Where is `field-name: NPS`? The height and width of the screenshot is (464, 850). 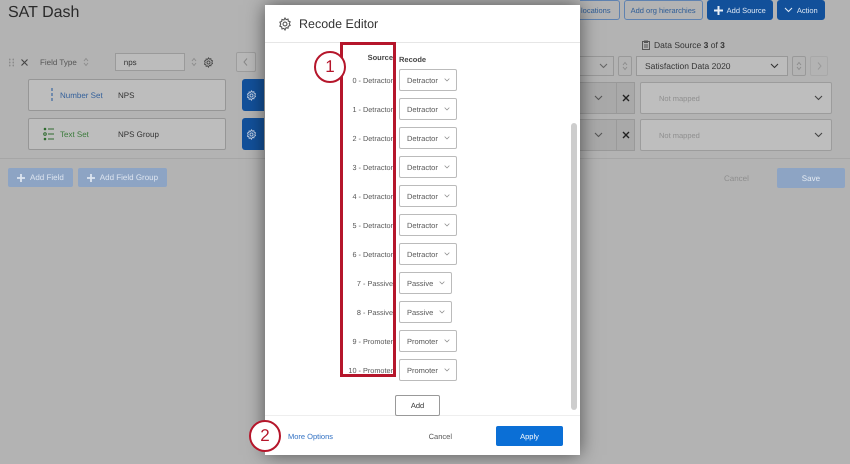
field-name: NPS is located at coordinates (126, 95).